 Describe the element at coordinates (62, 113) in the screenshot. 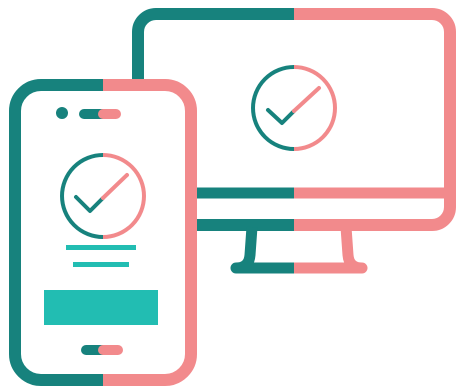

I see `camera-dot-icon` at that location.